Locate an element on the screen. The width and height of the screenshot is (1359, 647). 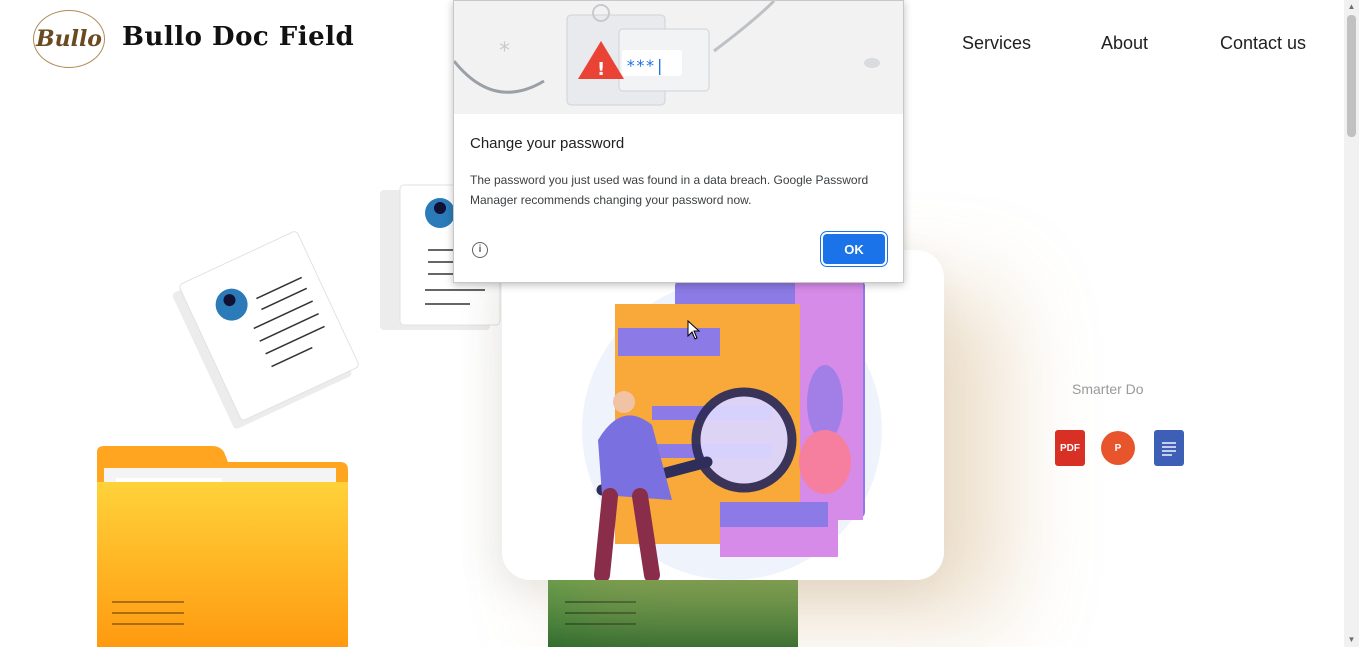
page-scrollbar: ▲ ▼ is located at coordinates (1351, 323).